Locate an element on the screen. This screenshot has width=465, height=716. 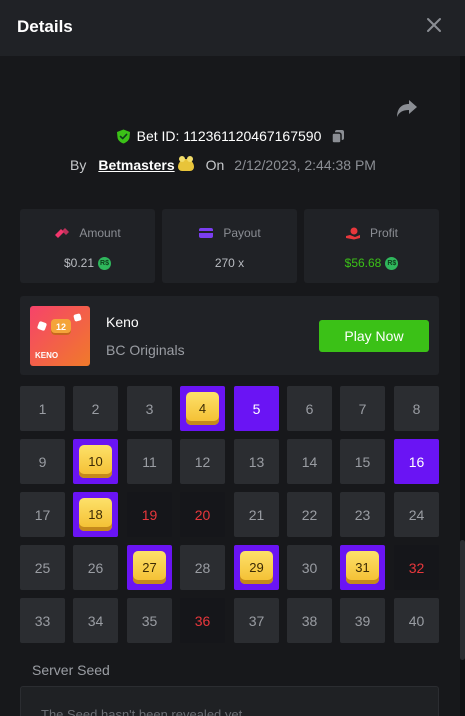
stat-amount: Amount $0.21 R$ is located at coordinates (87, 246).